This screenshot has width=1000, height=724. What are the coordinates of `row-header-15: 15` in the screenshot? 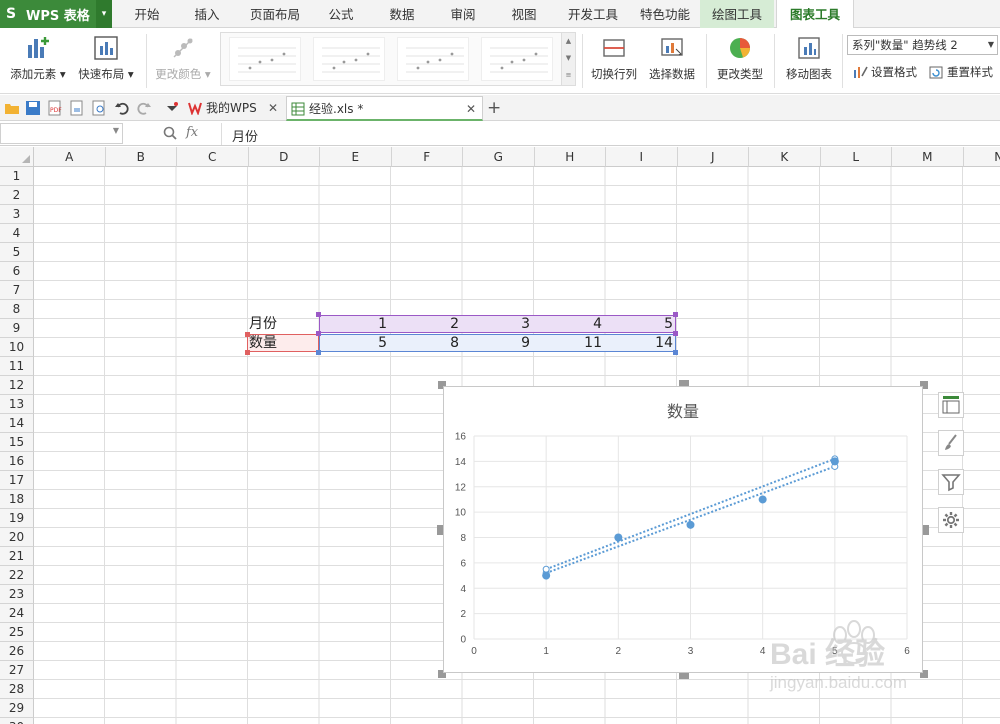 It's located at (17, 442).